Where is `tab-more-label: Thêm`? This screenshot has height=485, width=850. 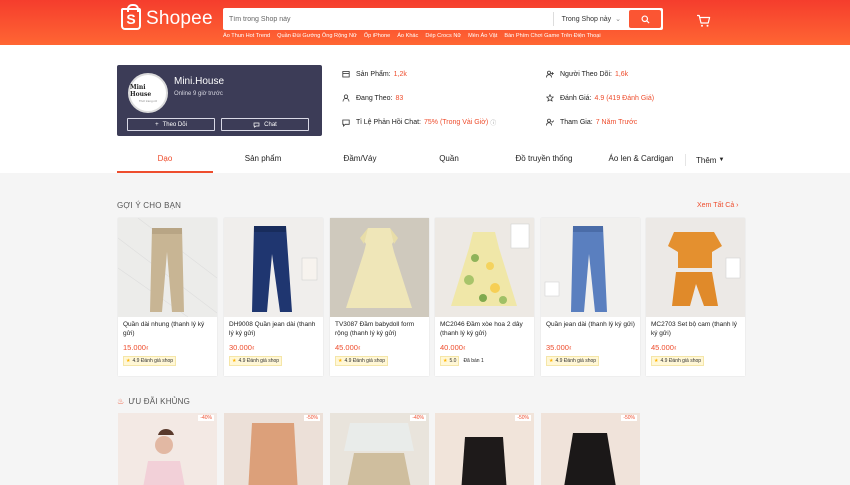
tab-more-label: Thêm is located at coordinates (706, 160).